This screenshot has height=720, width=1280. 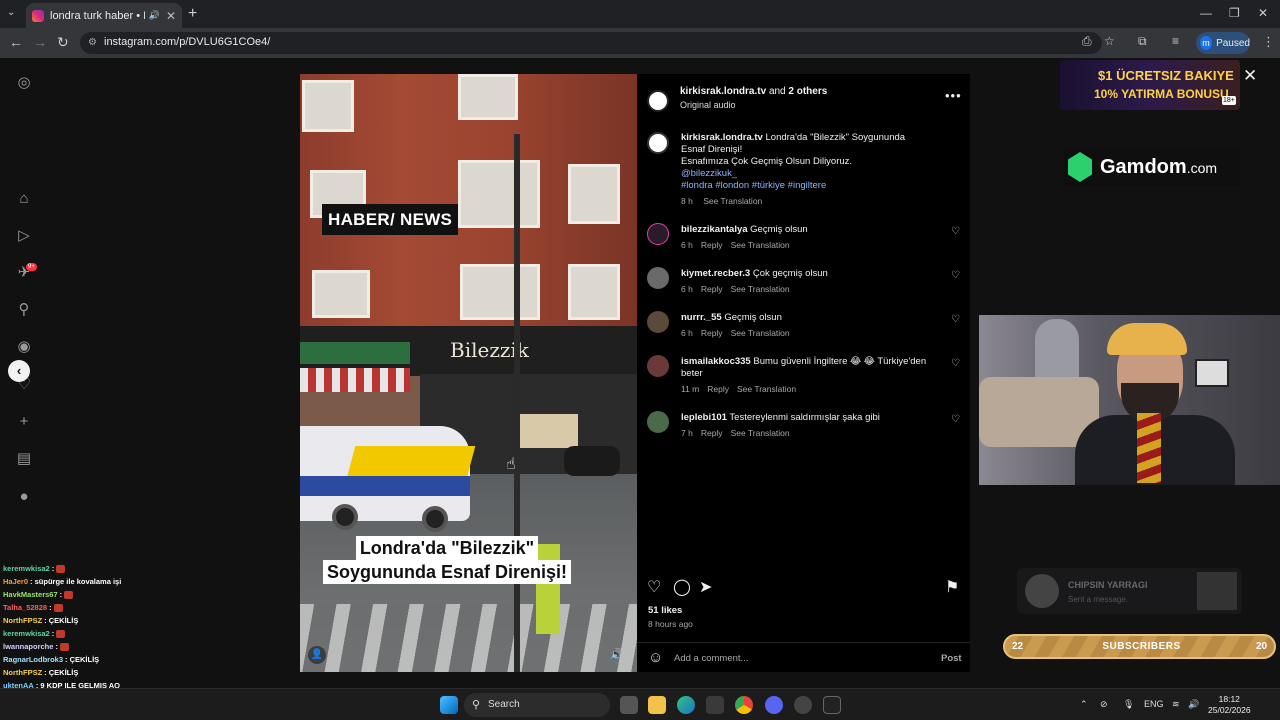 I want to click on profile-button: m Paused, so click(x=1223, y=43).